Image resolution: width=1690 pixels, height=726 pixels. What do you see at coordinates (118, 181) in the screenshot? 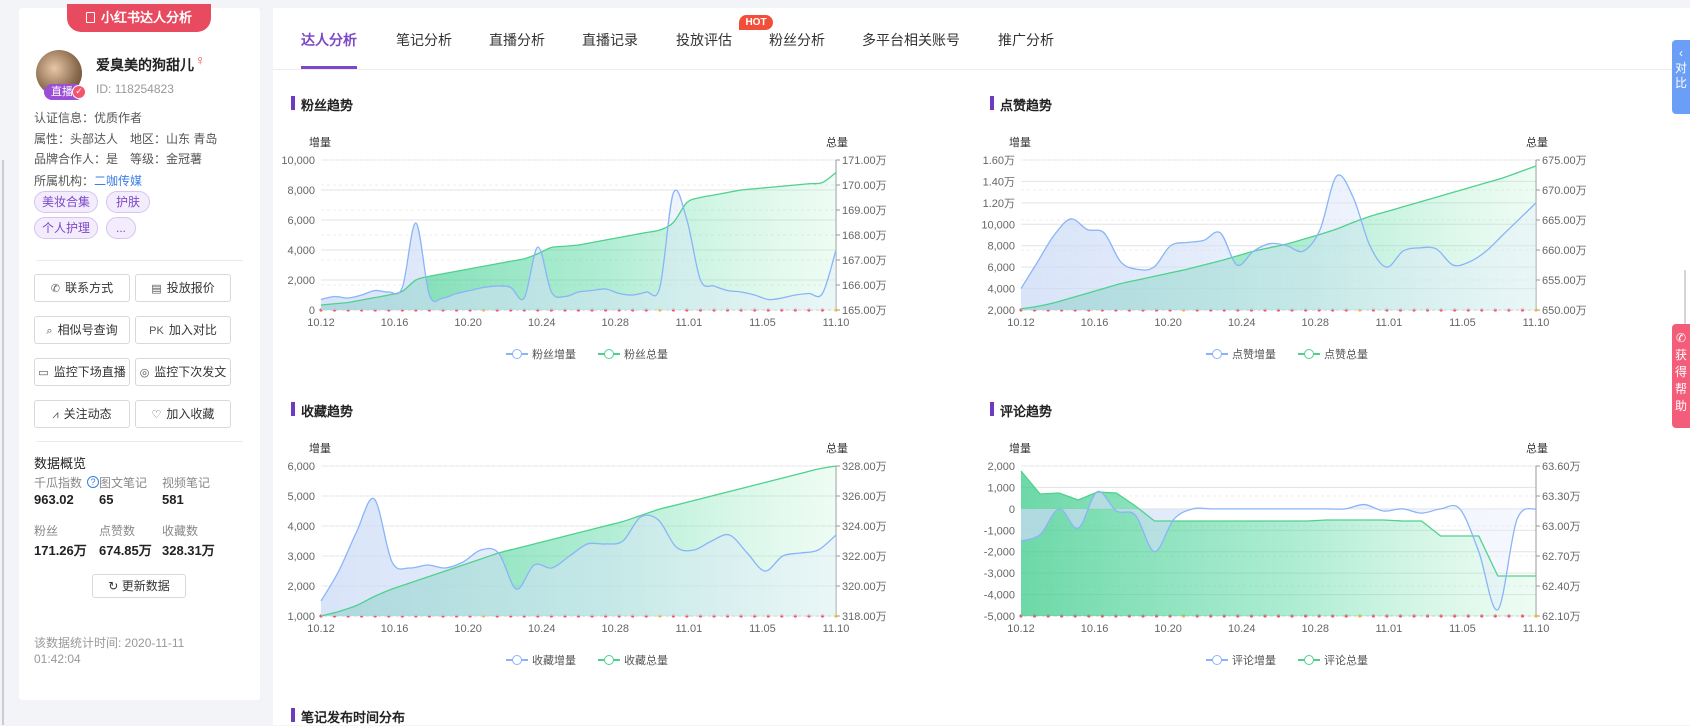
I see `org-link: 二咖传媒` at bounding box center [118, 181].